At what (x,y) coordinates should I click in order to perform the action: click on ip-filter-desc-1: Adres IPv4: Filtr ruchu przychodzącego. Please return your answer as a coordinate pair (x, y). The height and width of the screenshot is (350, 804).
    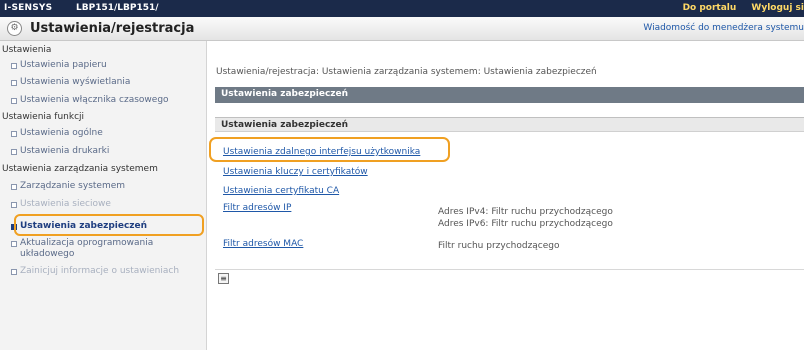
    Looking at the image, I should click on (525, 212).